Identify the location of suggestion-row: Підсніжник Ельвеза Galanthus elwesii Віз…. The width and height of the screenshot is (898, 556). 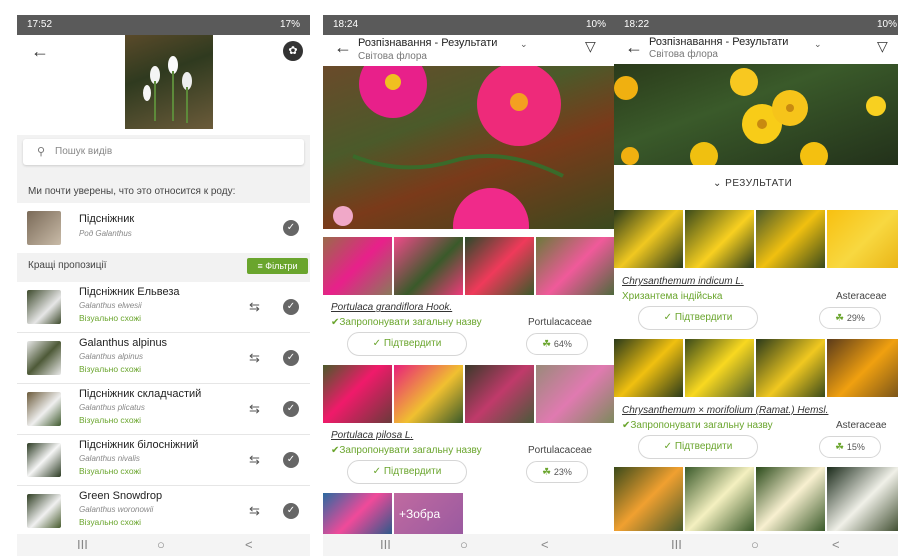
(163, 307).